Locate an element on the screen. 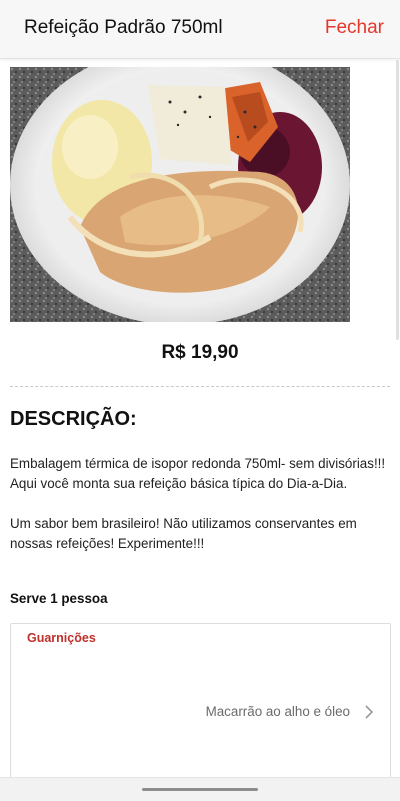 This screenshot has width=400, height=801. selected-option-label: Macarrão ao alho e óleo is located at coordinates (277, 711).